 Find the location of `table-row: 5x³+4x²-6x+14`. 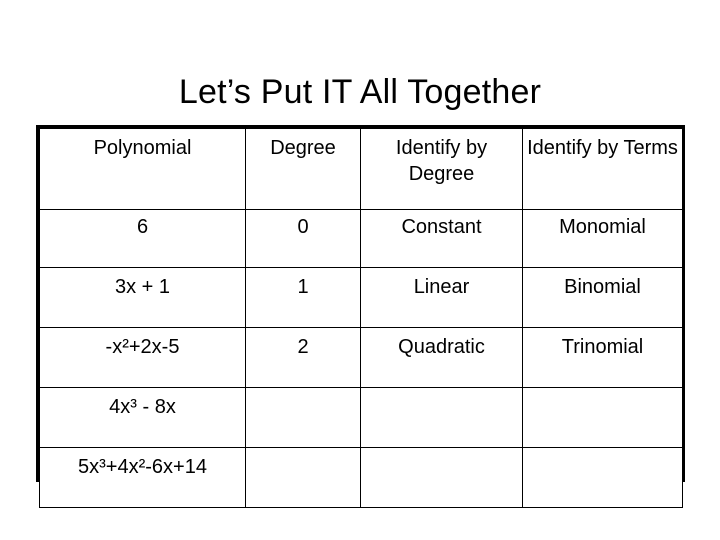

table-row: 5x³+4x²-6x+14 is located at coordinates (361, 477).